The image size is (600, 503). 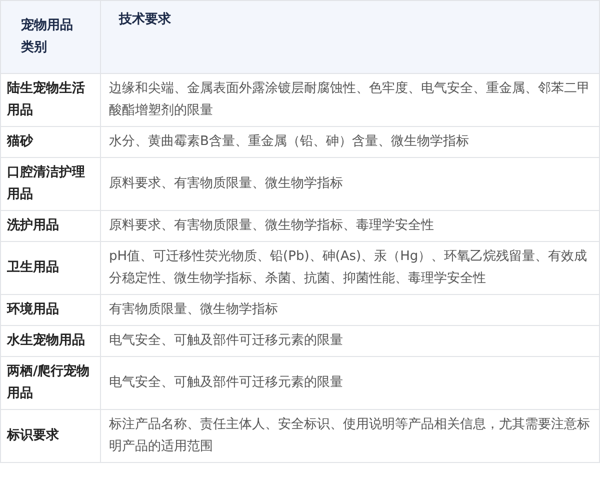 What do you see at coordinates (50, 142) in the screenshot?
I see `category-cell: 猫砂` at bounding box center [50, 142].